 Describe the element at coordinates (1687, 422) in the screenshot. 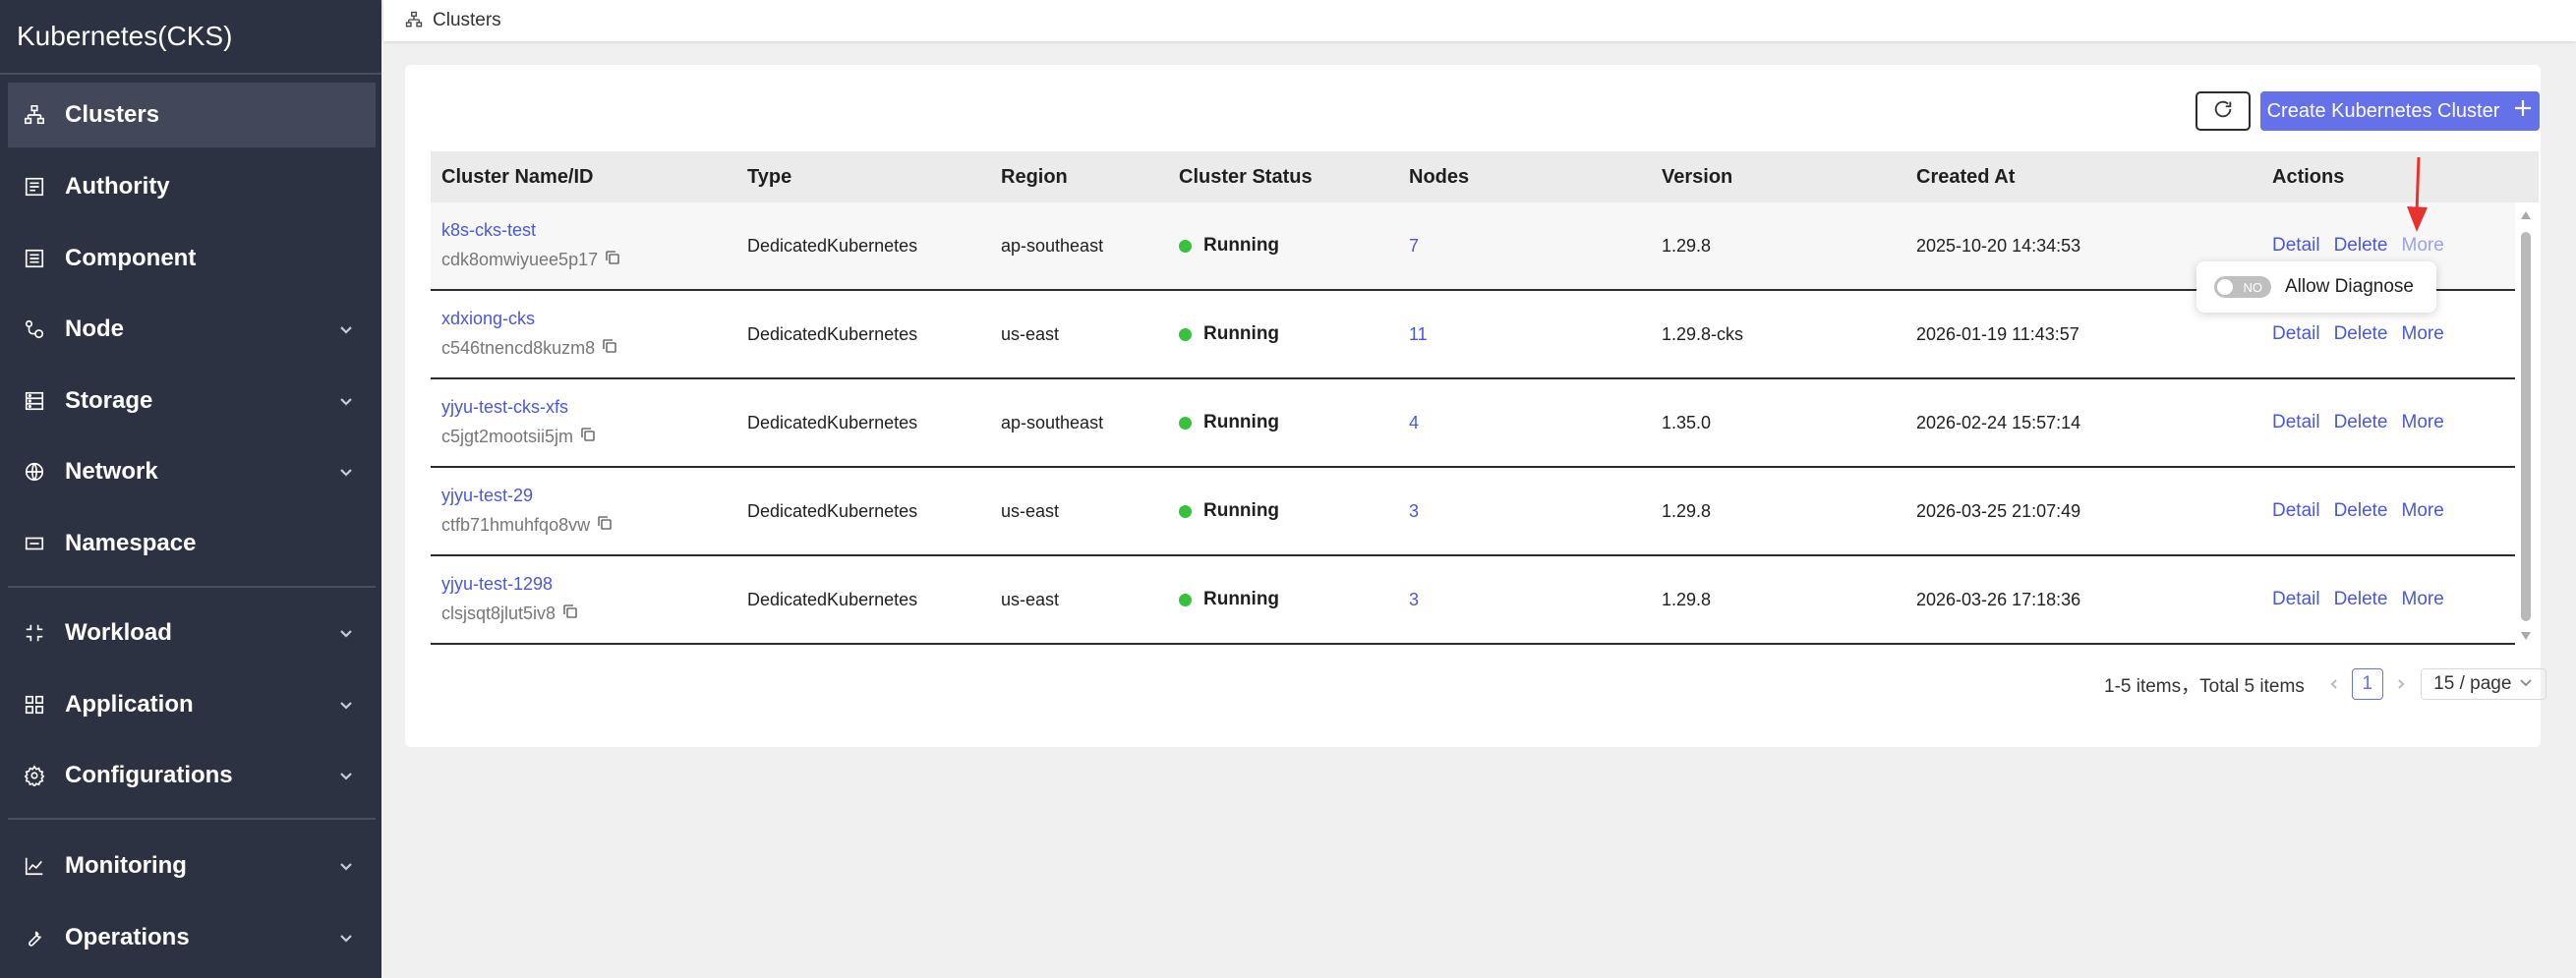

I see `cluster-version: 1.35.0` at that location.